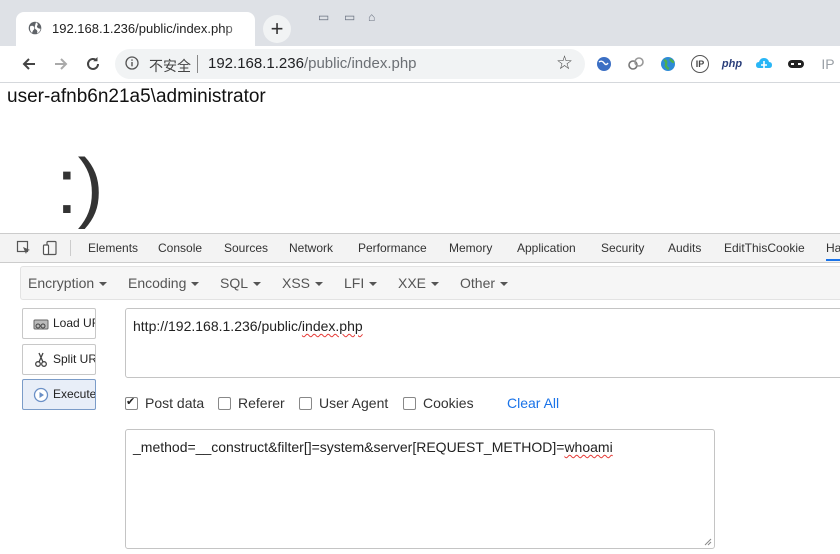  Describe the element at coordinates (636, 64) in the screenshot. I see `link-ext-icon` at that location.